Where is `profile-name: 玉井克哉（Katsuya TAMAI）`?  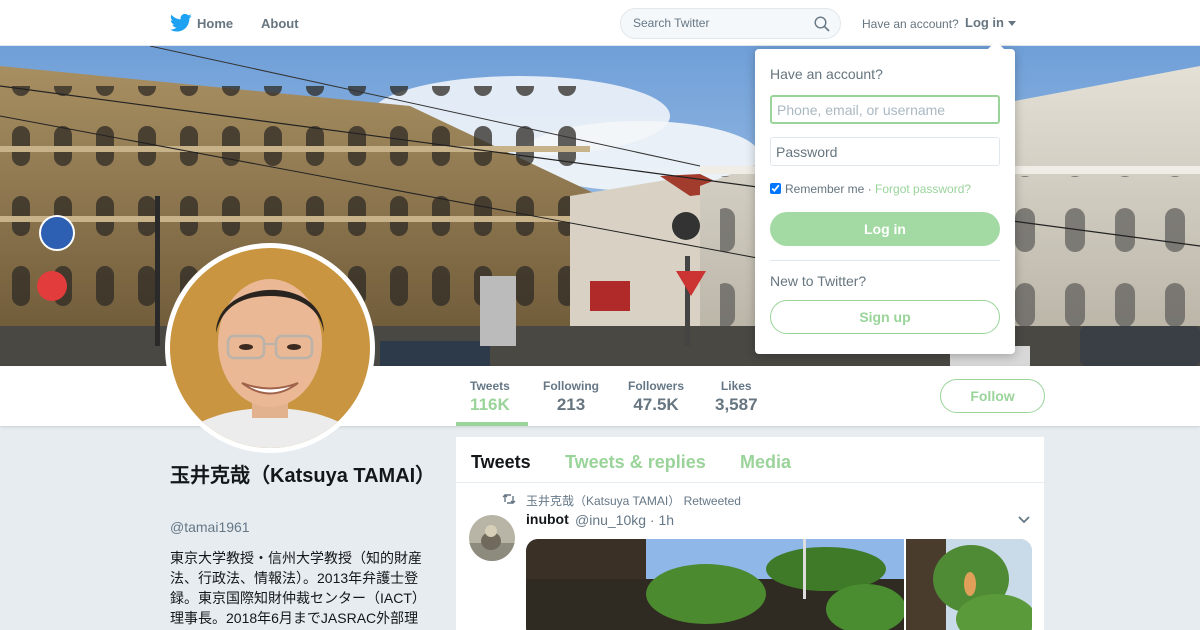 profile-name: 玉井克哉（Katsuya TAMAI） is located at coordinates (303, 476).